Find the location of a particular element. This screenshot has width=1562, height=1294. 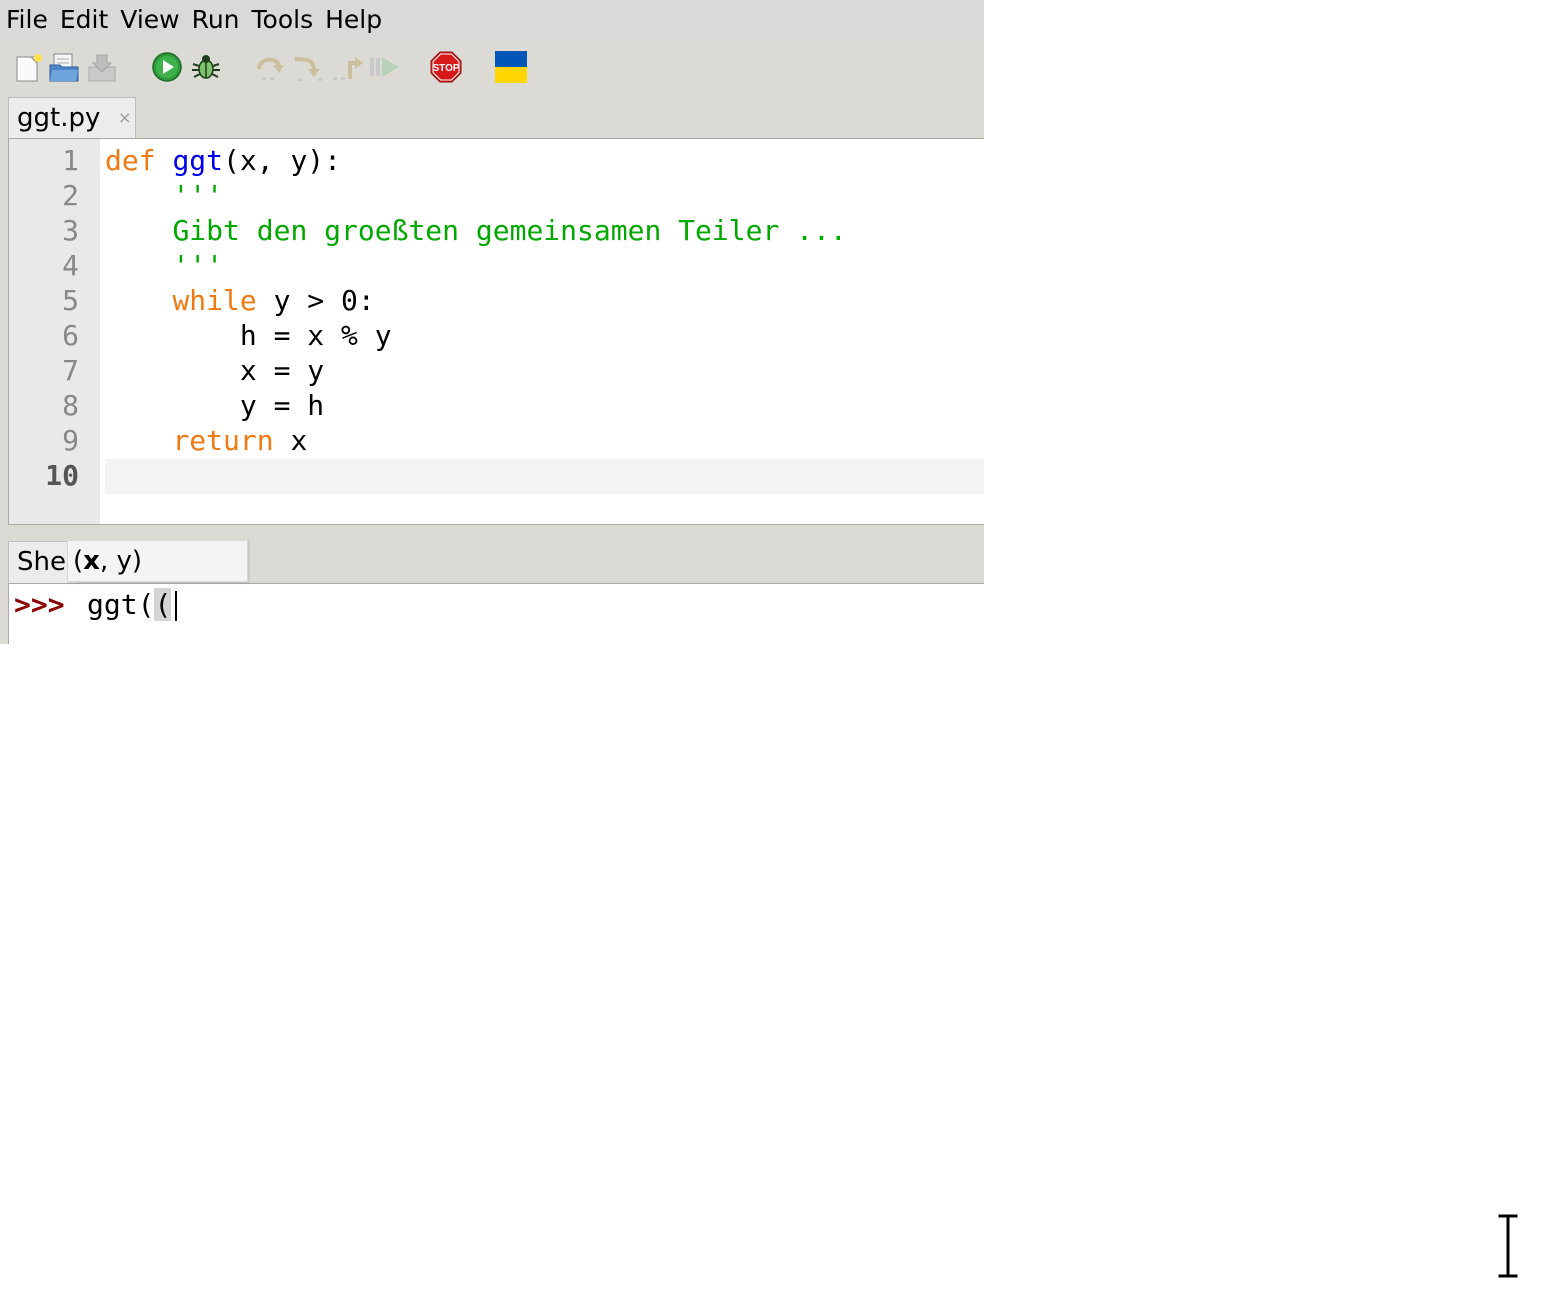

calltip-text: (x, y) is located at coordinates (107, 561).